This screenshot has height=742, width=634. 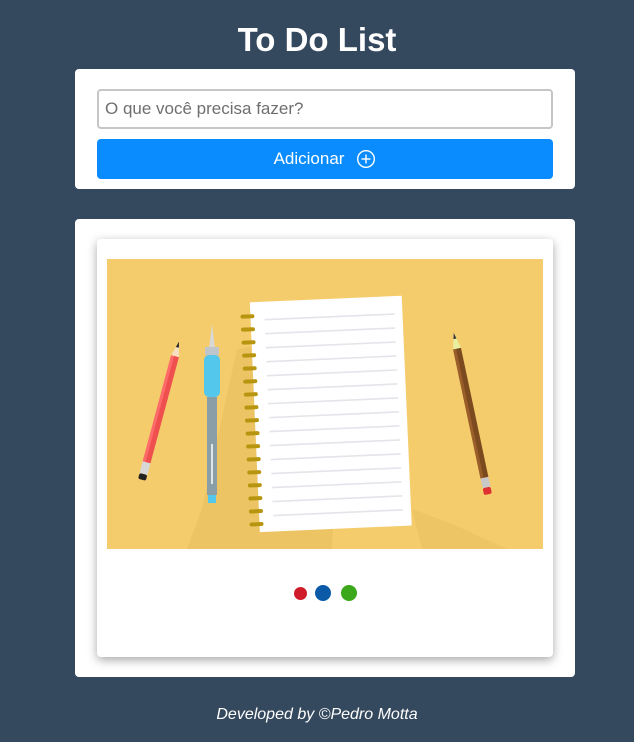 I want to click on status-dots, so click(x=325, y=593).